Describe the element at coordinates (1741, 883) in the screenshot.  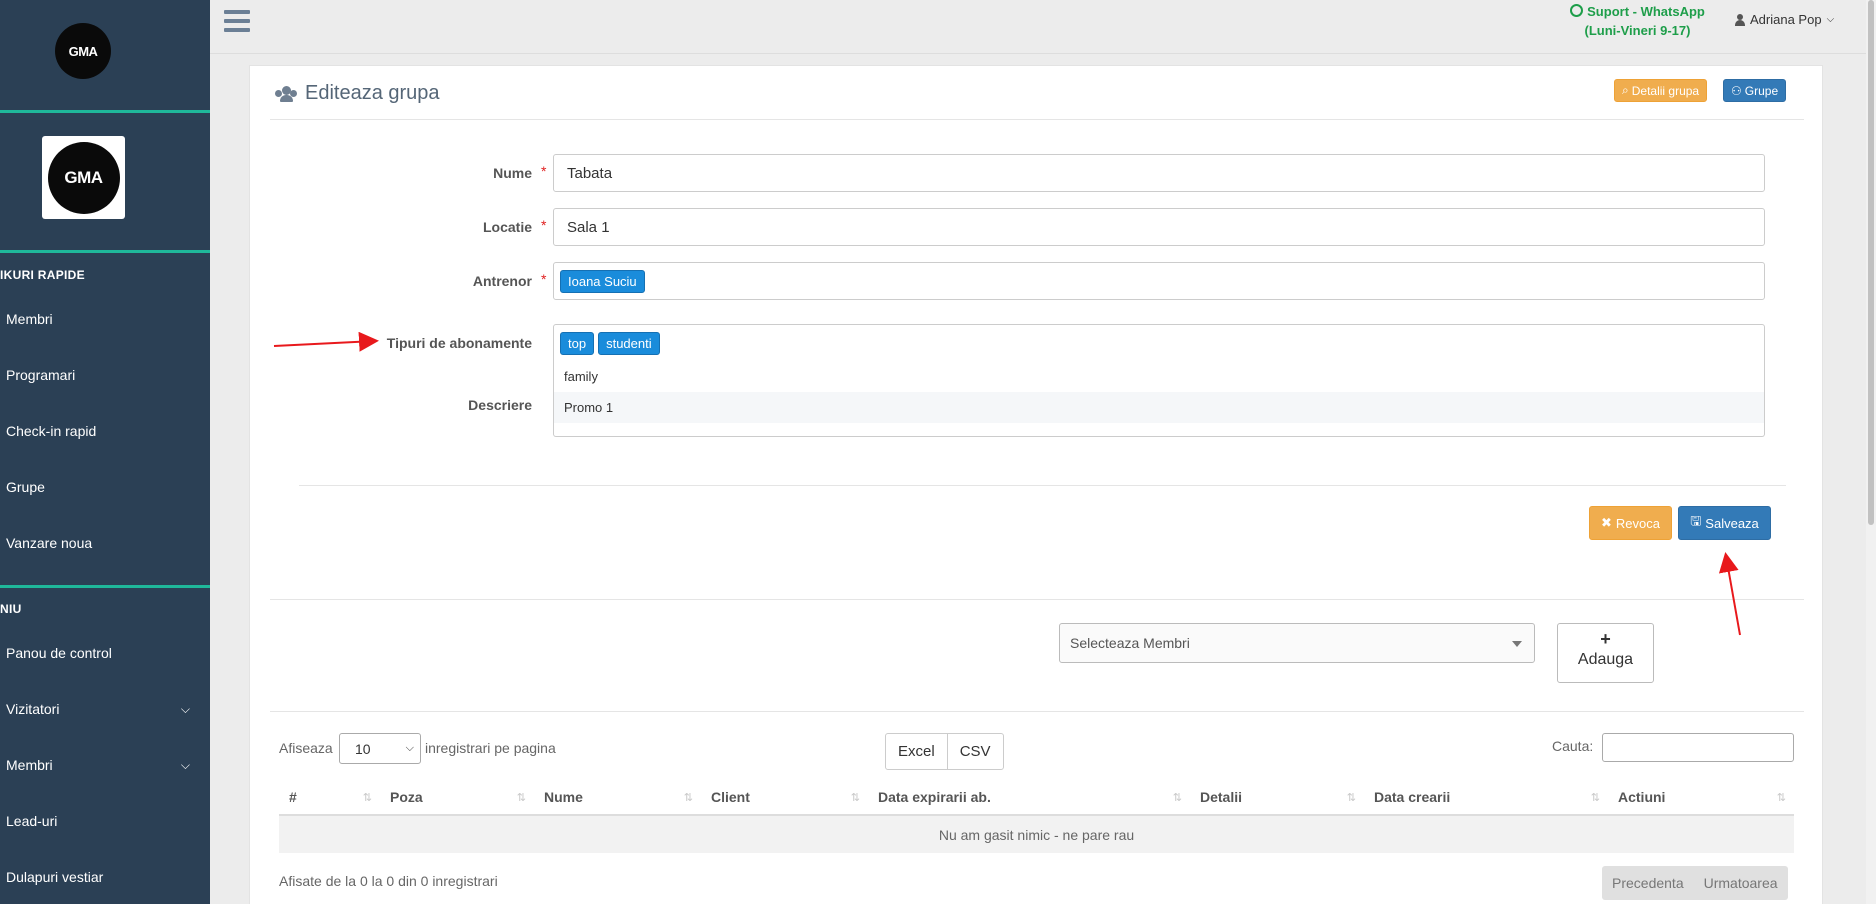
I see `next-page-button: Urmatoarea` at that location.